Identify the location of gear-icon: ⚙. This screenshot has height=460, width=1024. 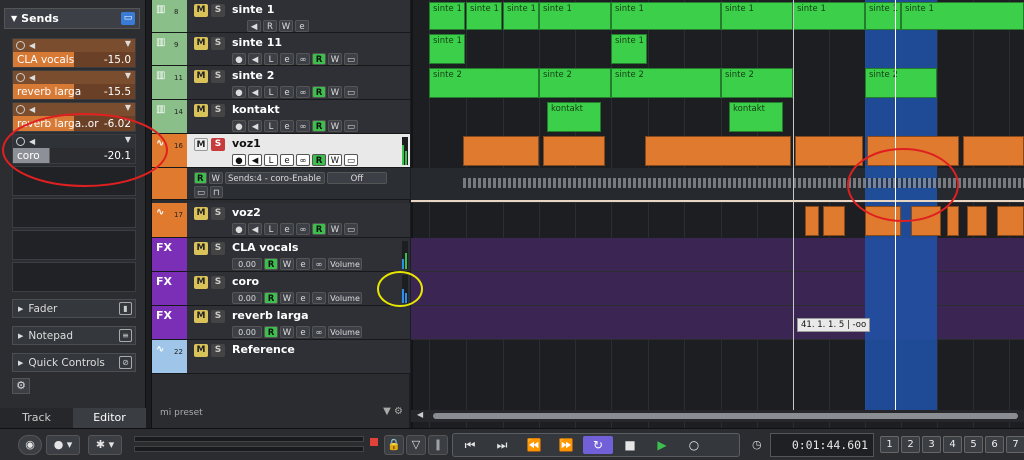
(21, 386).